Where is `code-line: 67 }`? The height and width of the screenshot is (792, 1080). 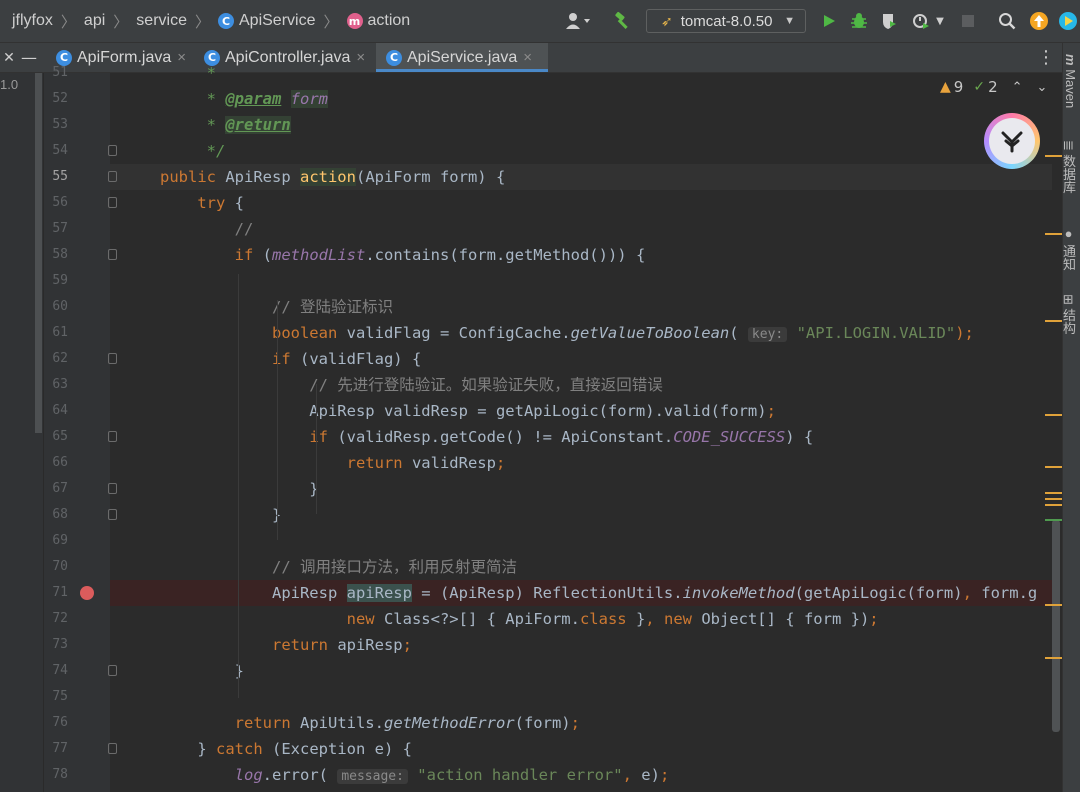
code-line: 67 } is located at coordinates (526, 489).